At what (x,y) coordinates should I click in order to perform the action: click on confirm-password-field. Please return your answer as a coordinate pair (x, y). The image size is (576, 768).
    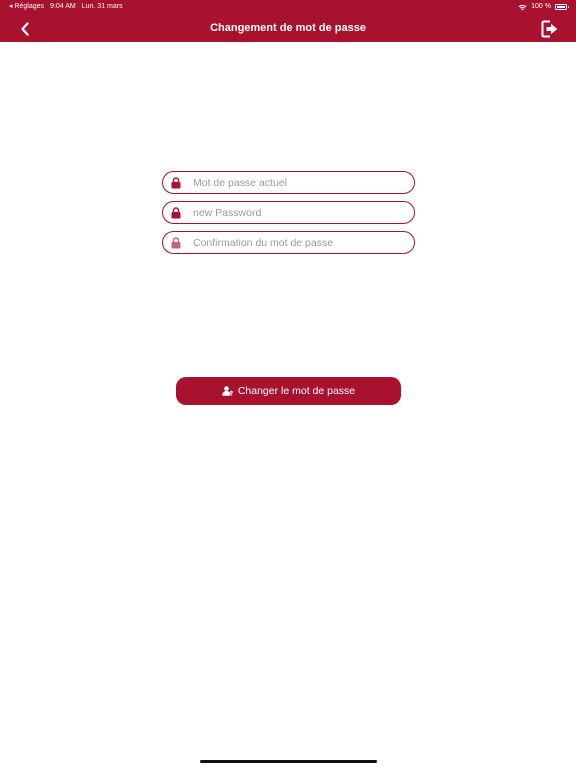
    Looking at the image, I should click on (288, 242).